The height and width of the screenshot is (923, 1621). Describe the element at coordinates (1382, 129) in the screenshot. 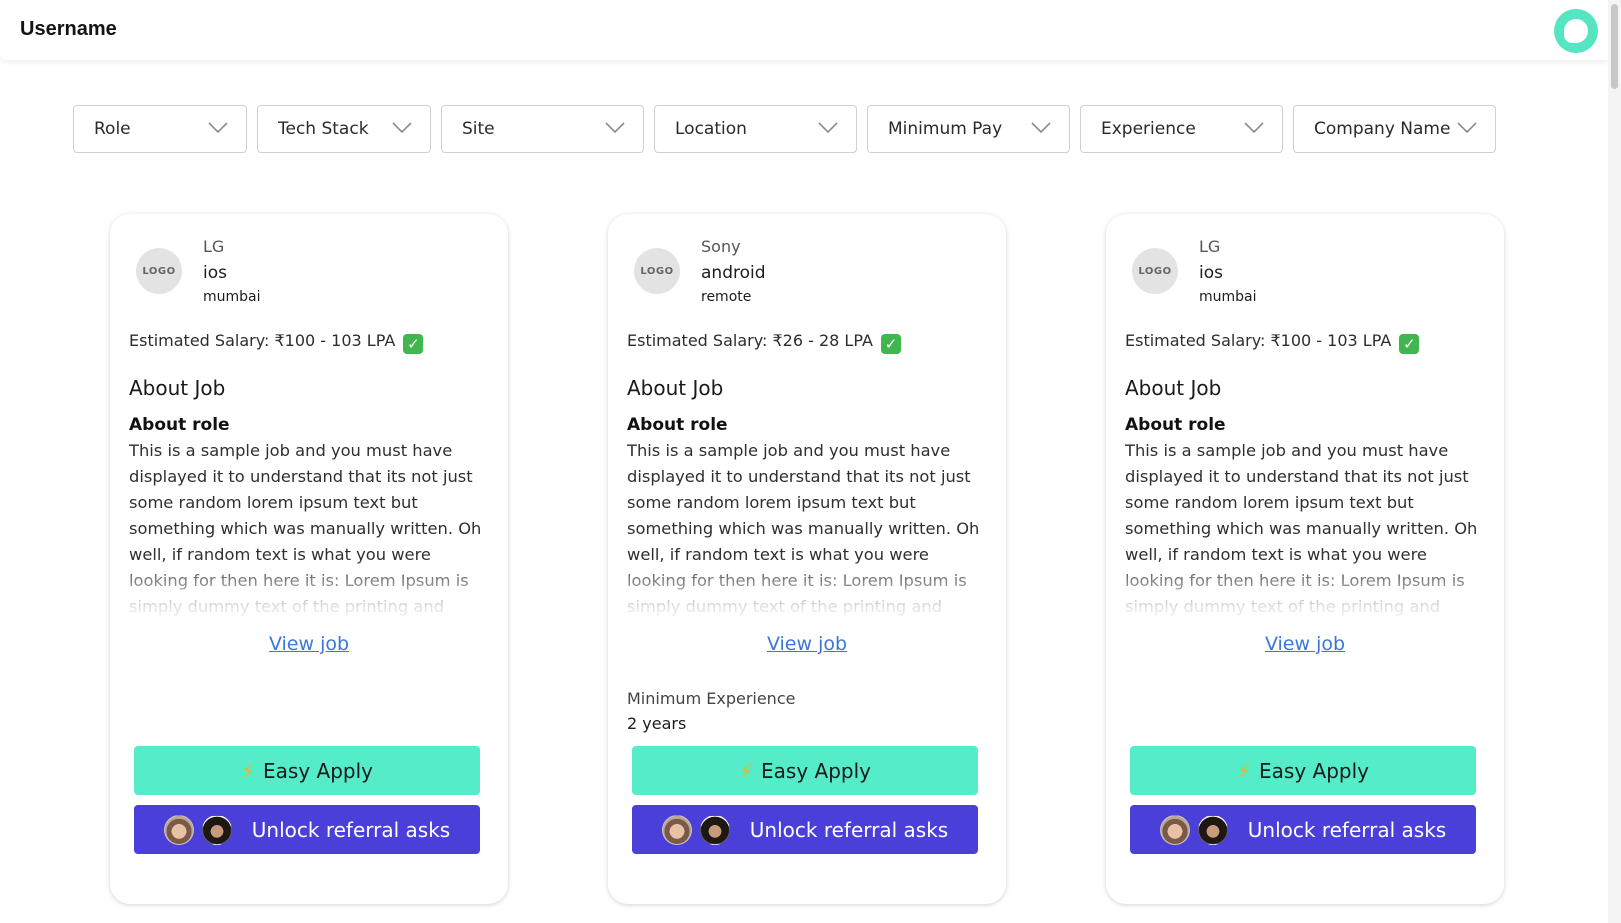

I see `filter-label: Company Name` at that location.